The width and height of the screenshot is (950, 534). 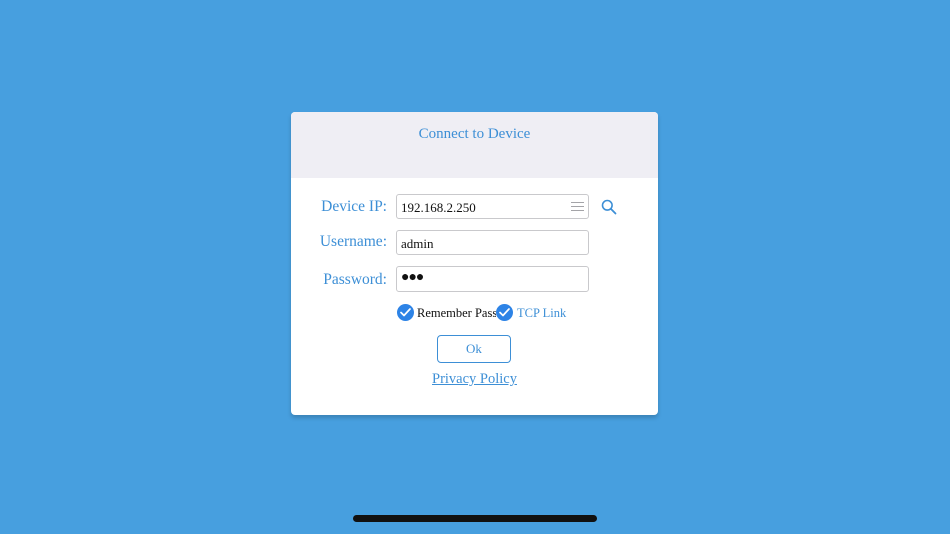 I want to click on device-ip-field: 192.168.2.250, so click(x=492, y=206).